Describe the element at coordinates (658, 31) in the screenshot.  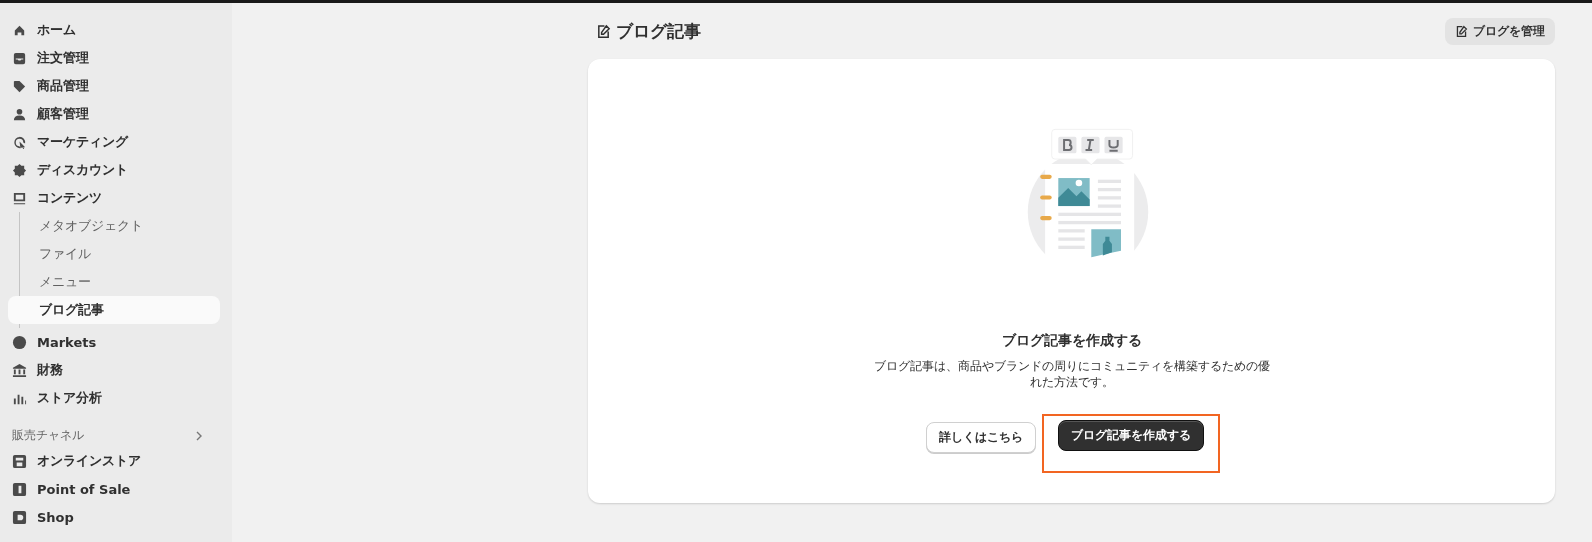
I see `page-title: ブログ記事` at that location.